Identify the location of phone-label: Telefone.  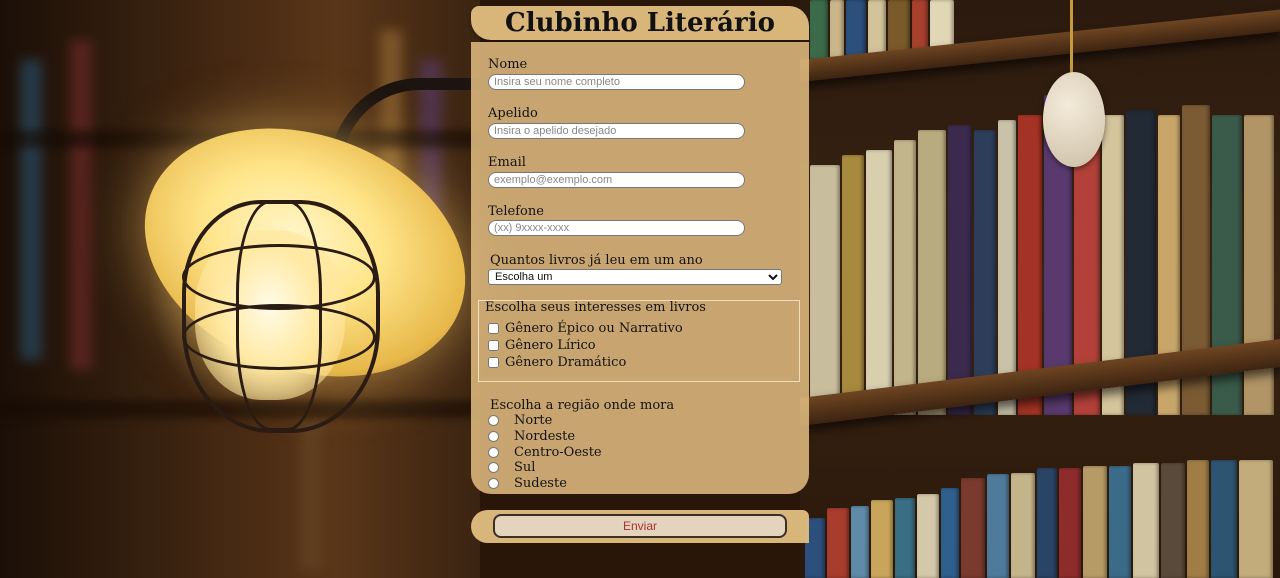
(516, 211).